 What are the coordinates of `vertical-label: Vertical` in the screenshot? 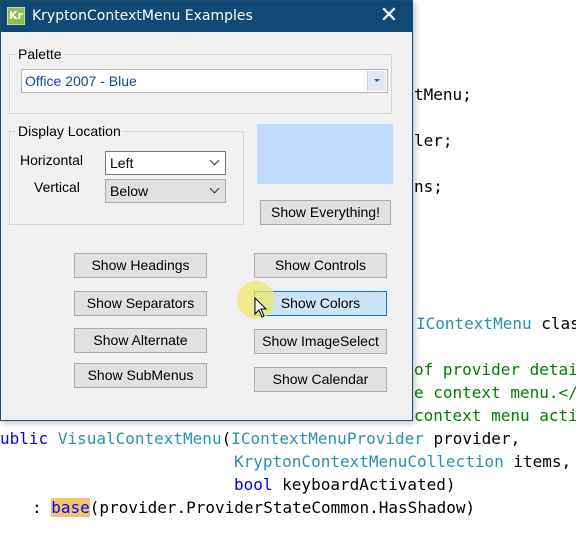 It's located at (57, 187).